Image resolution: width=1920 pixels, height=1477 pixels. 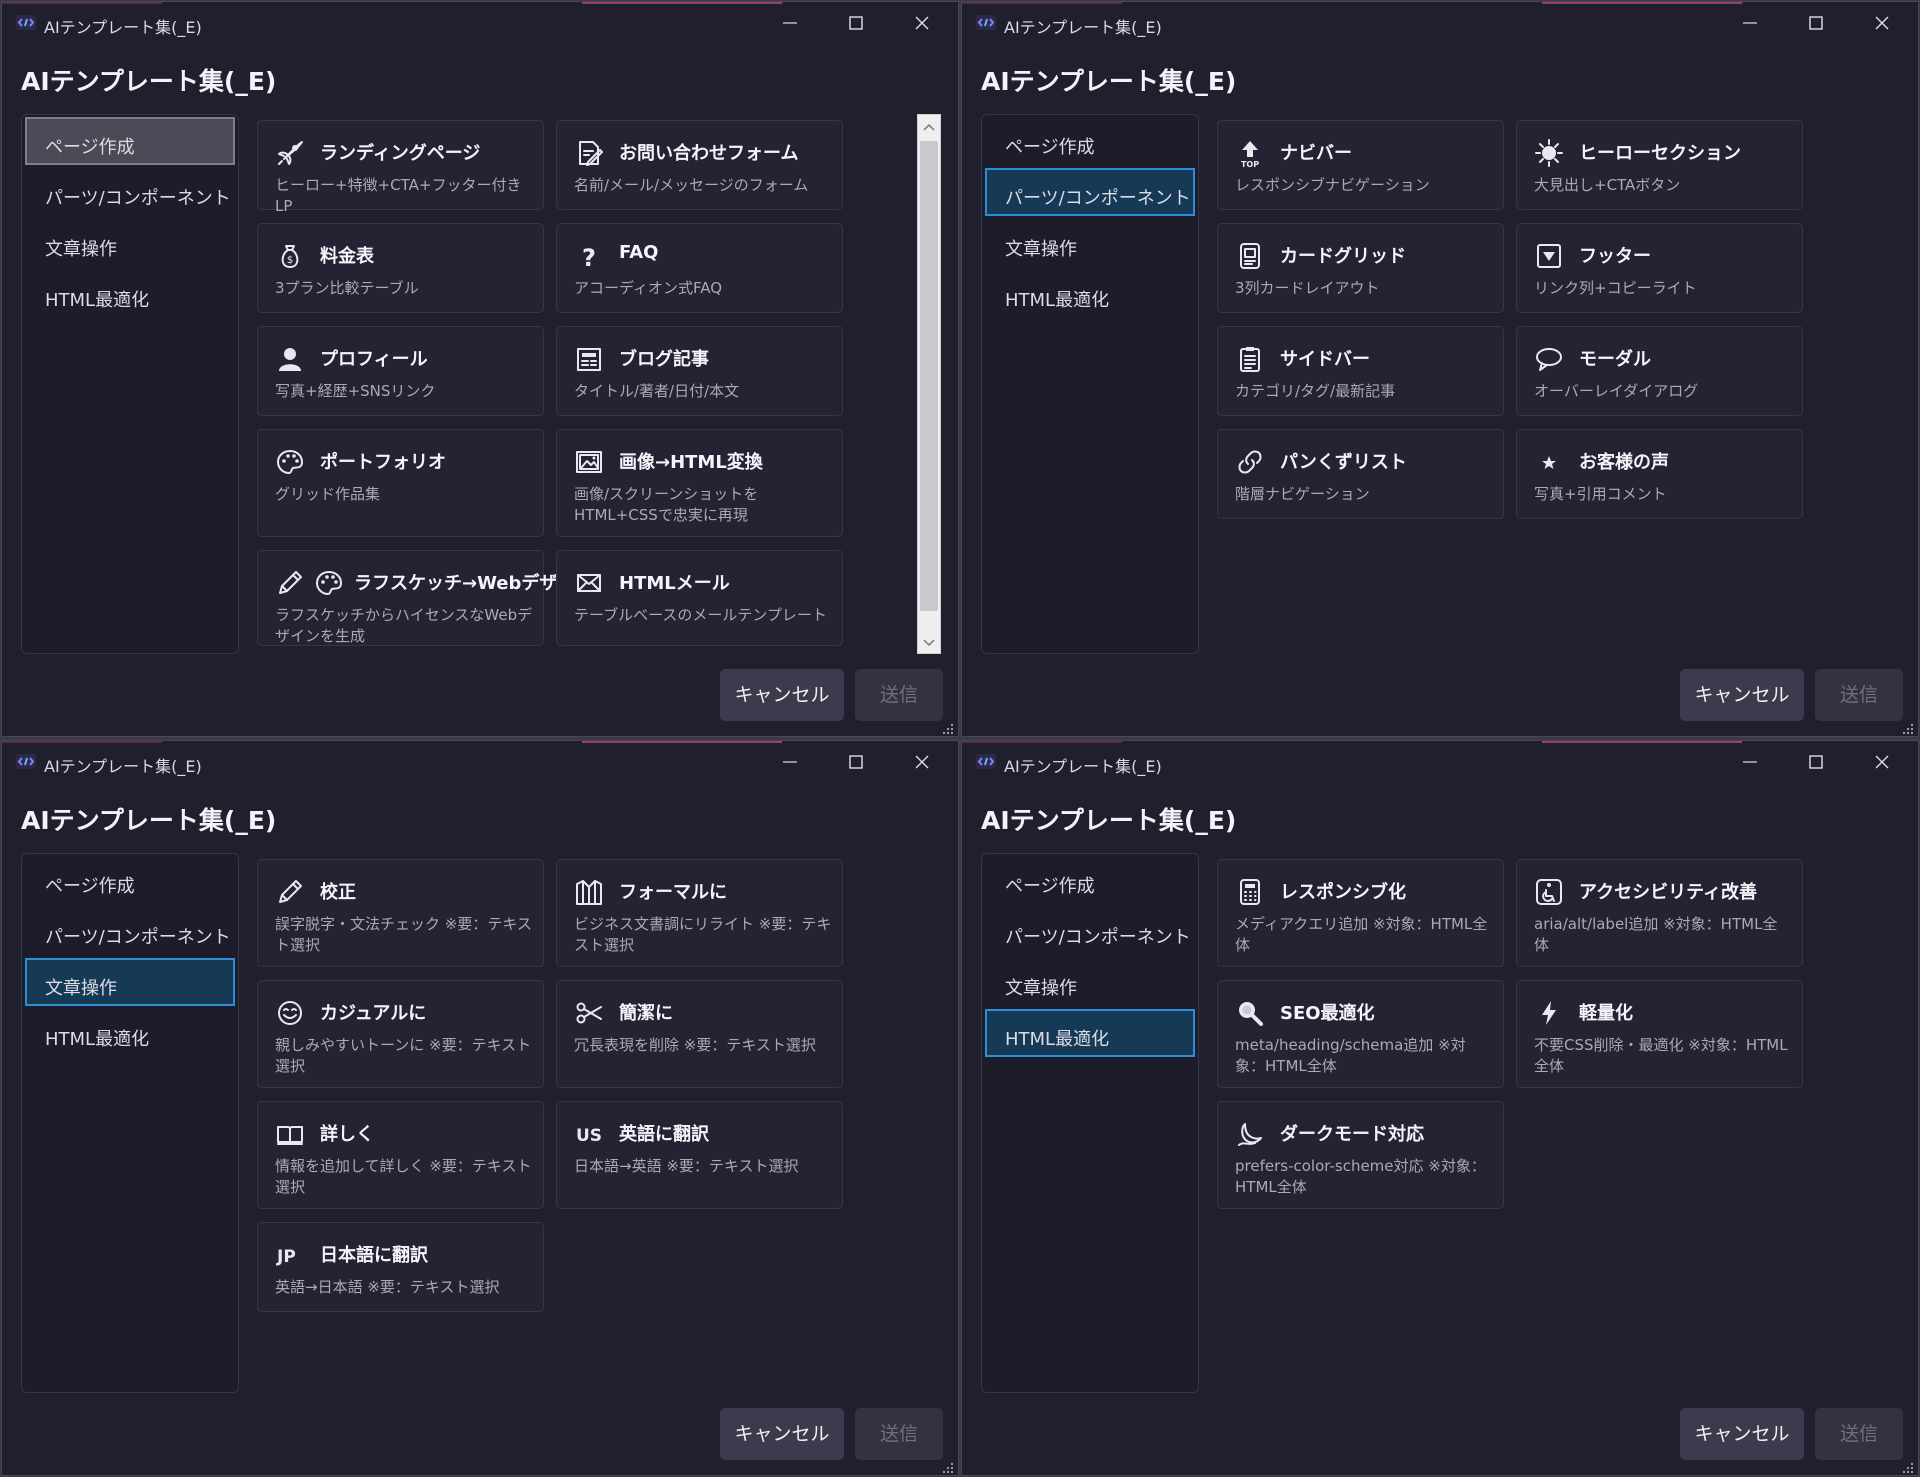 I want to click on icon-label: US, so click(x=589, y=1136).